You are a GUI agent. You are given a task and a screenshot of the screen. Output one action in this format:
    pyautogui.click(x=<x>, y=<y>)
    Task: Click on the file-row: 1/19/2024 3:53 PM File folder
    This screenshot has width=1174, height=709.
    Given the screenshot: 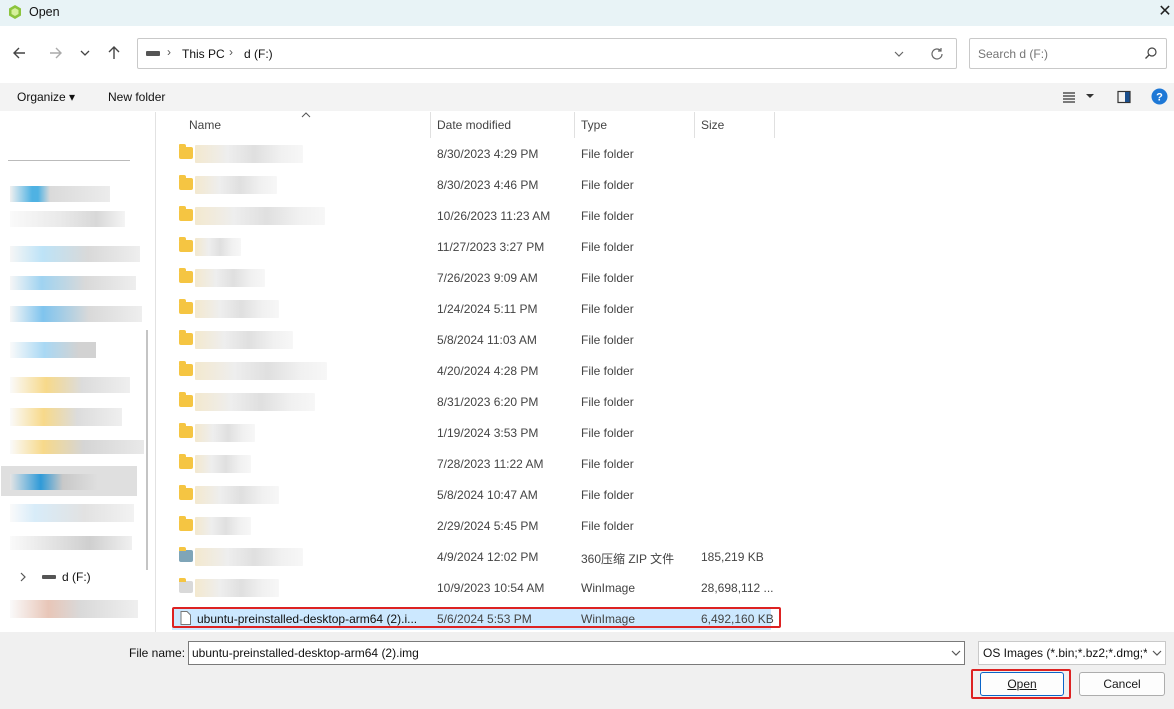 What is the action you would take?
    pyautogui.click(x=470, y=433)
    